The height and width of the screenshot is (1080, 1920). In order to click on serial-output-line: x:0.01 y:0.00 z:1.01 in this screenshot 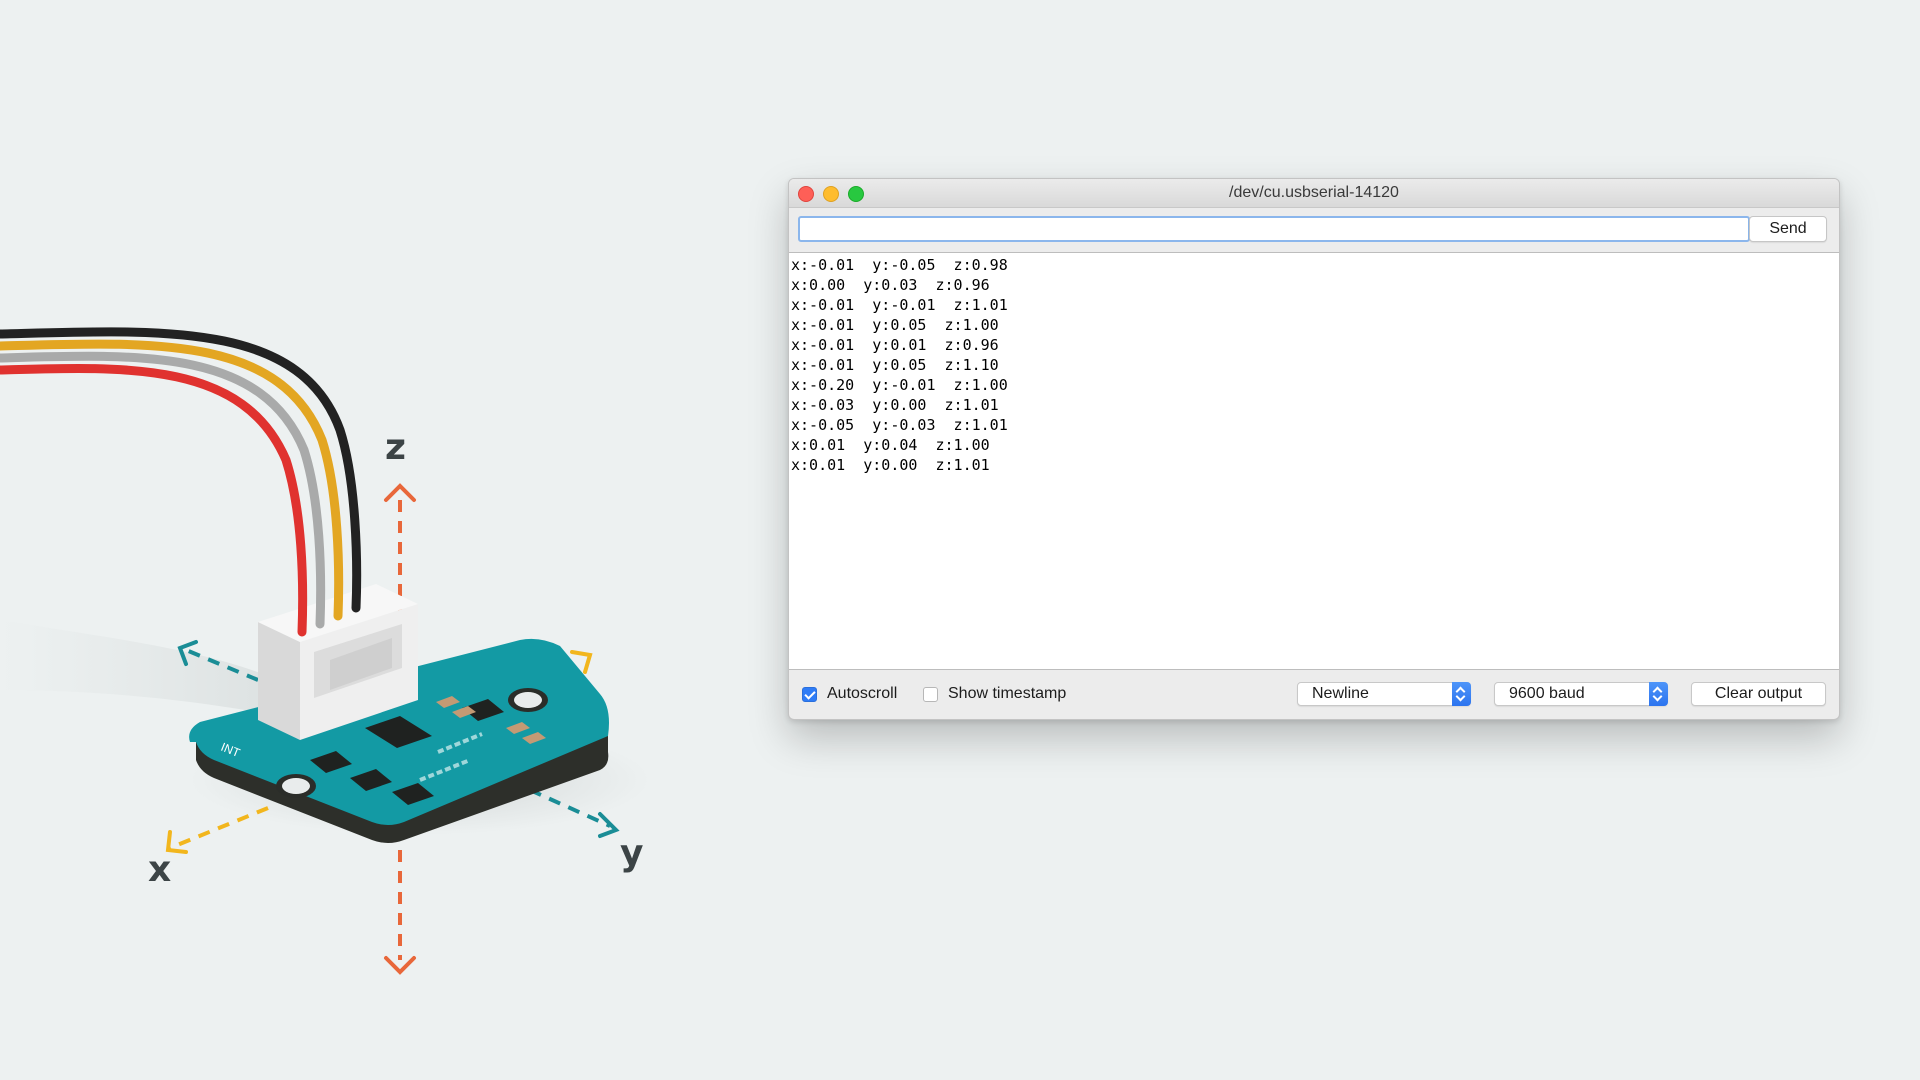, I will do `click(890, 465)`.